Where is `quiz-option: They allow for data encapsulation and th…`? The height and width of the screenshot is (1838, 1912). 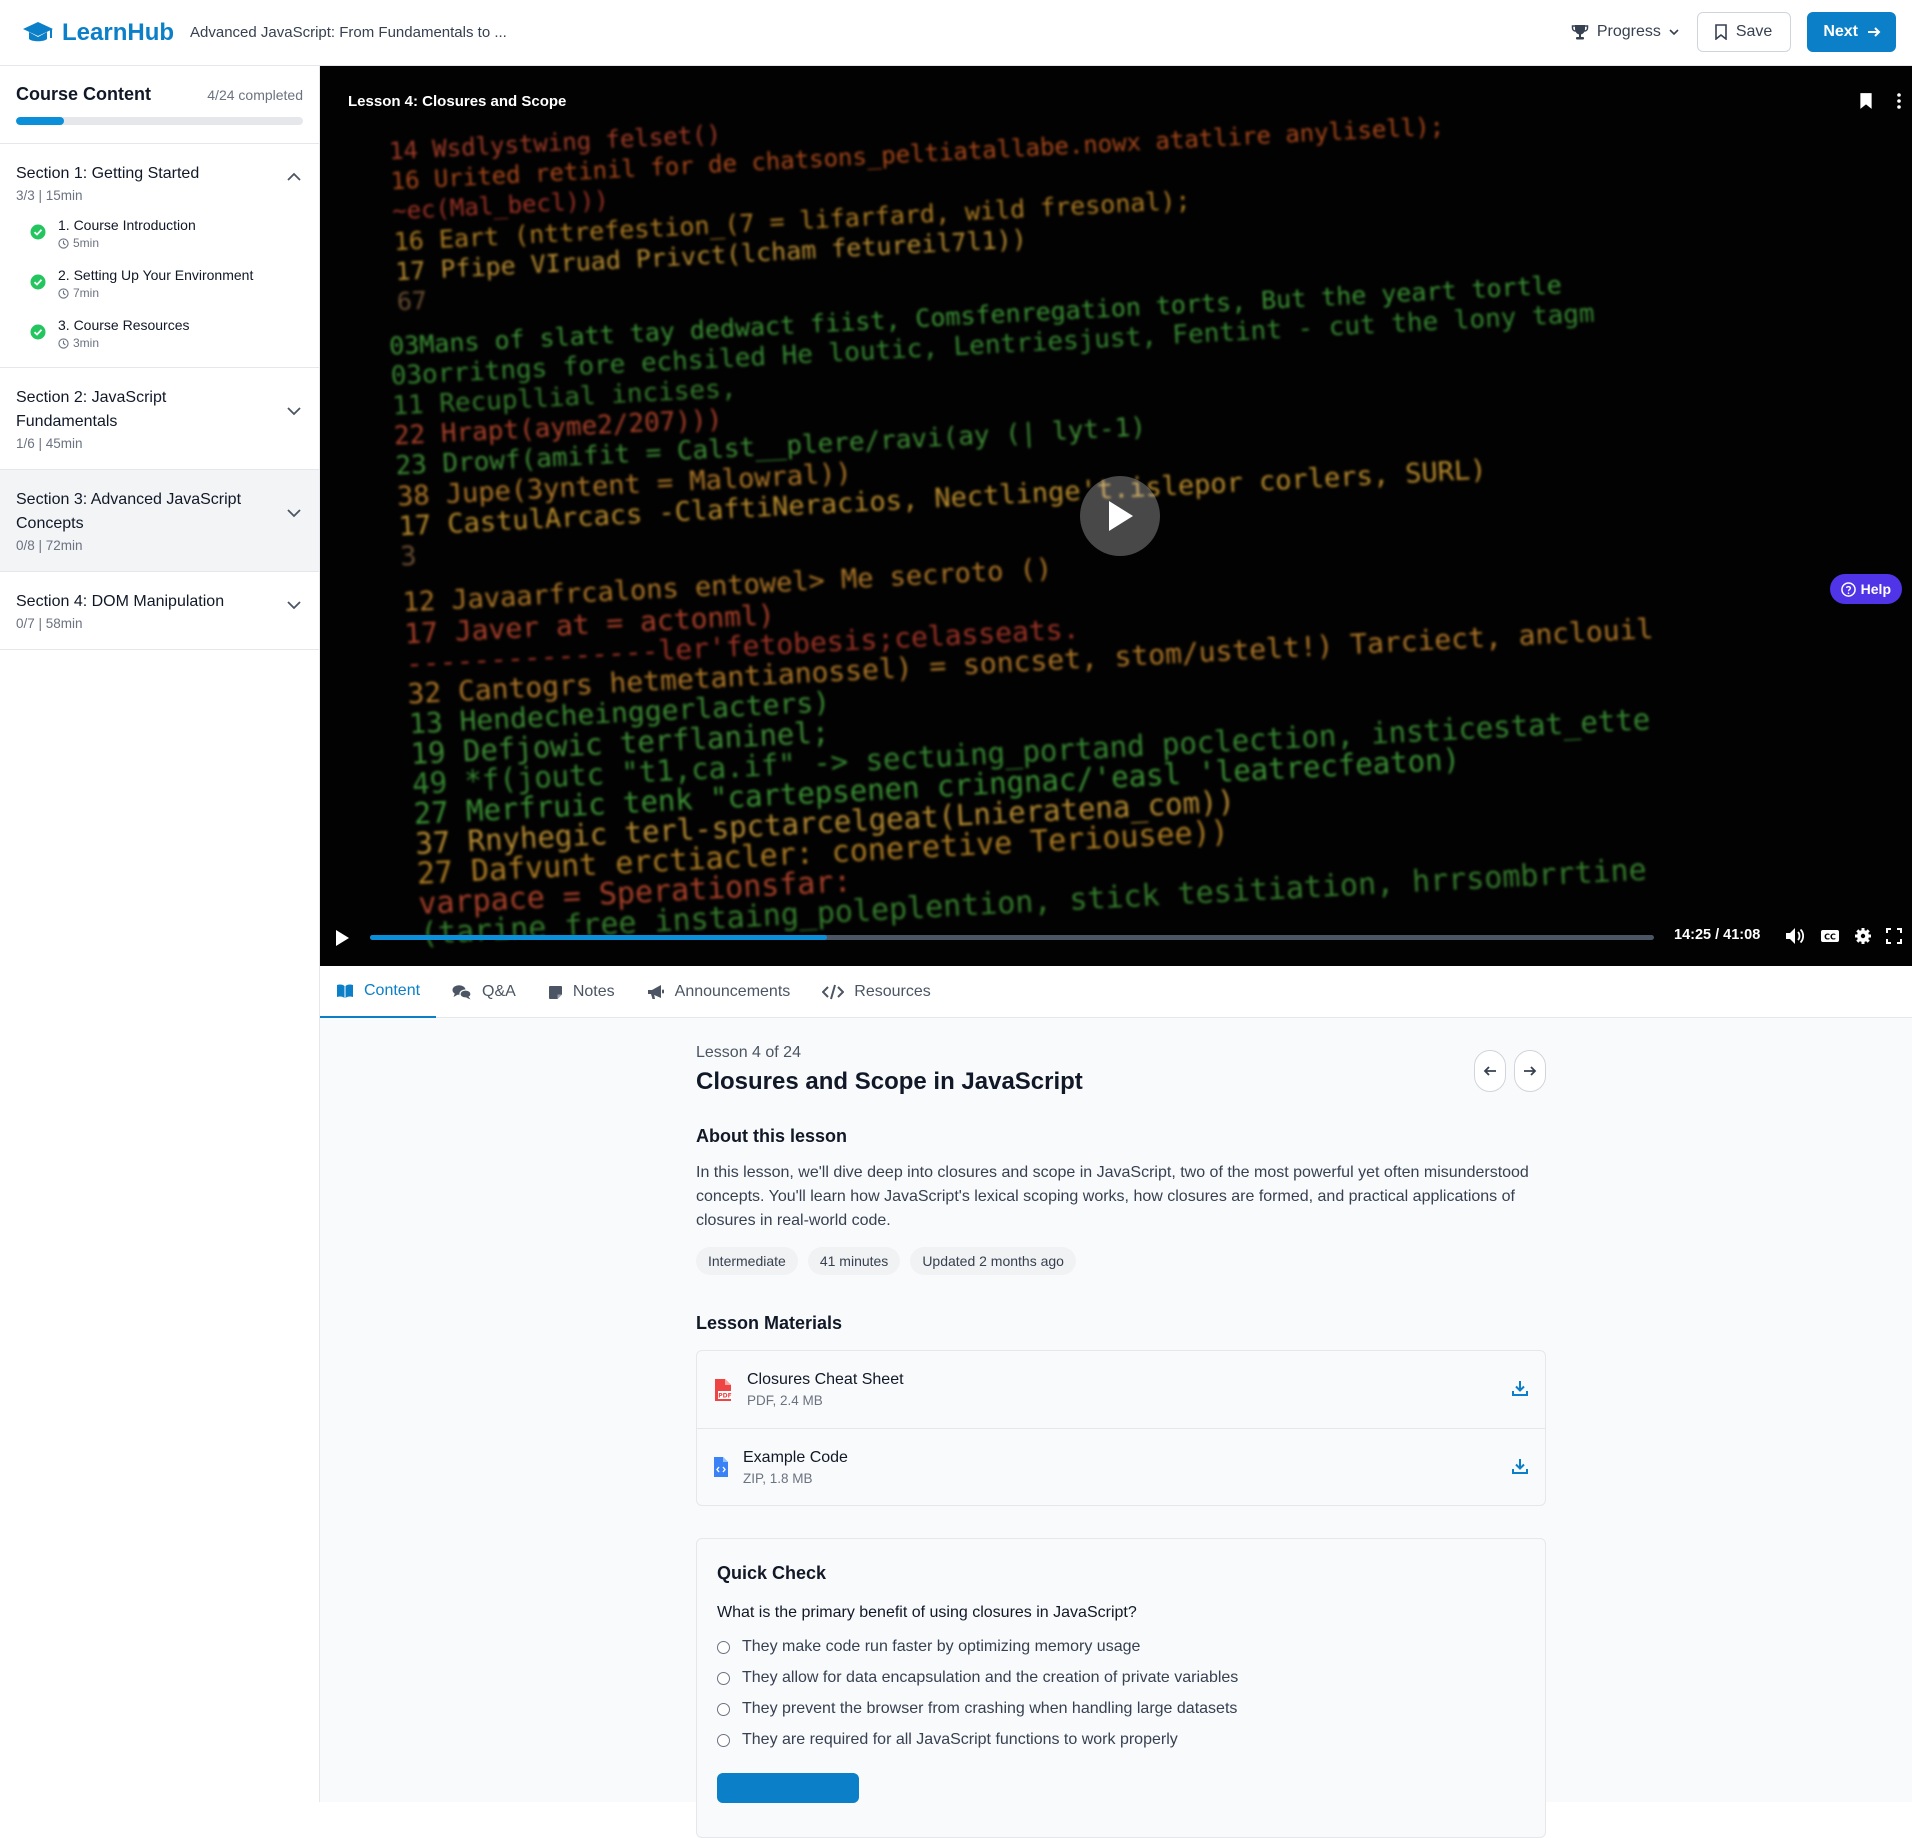
quiz-option: They allow for data encapsulation and th… is located at coordinates (1121, 1678).